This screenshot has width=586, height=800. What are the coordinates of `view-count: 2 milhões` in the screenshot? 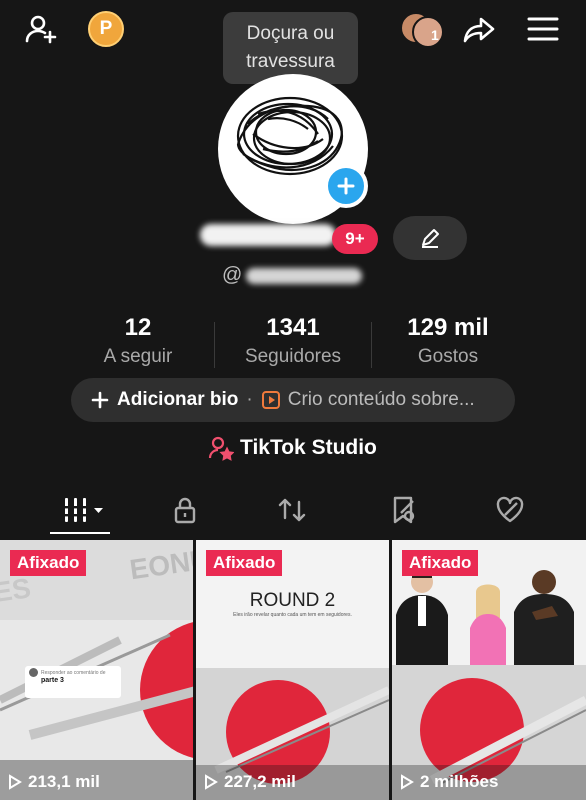 It's located at (449, 782).